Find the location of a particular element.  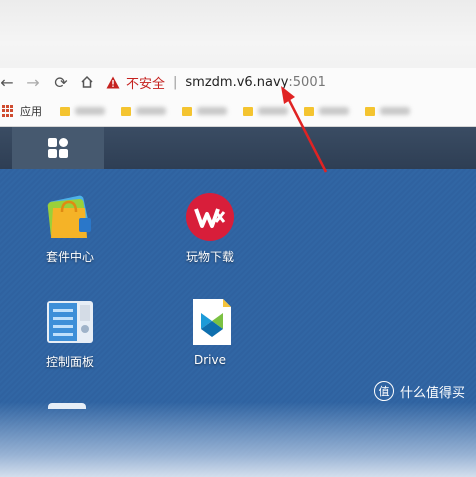

annotation-arrow is located at coordinates (304, 129).